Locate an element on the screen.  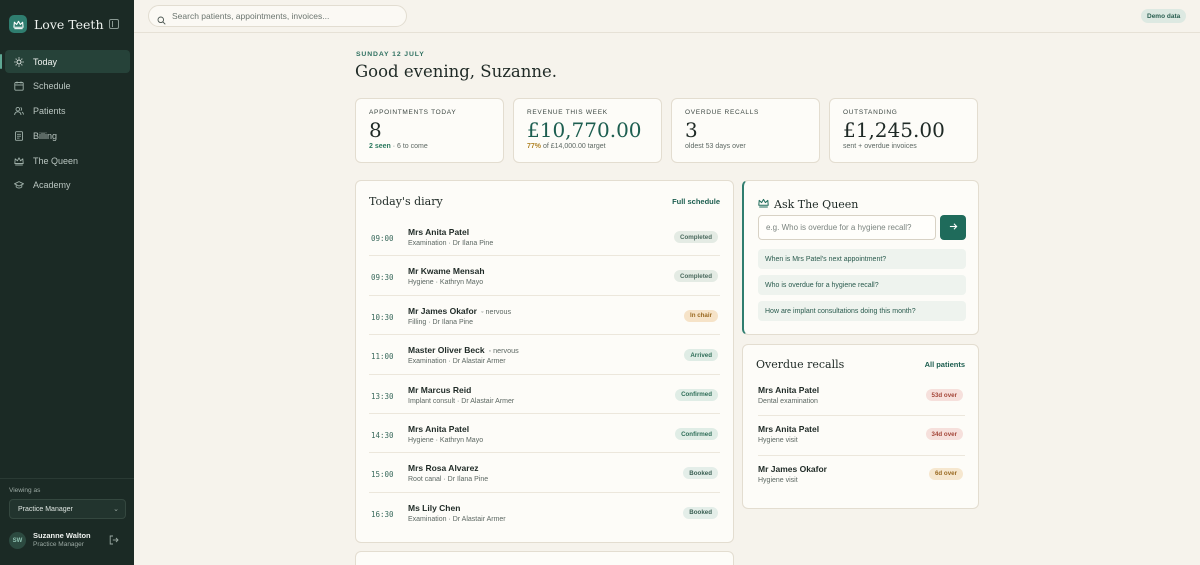
stat-sub: oldest 53 days over is located at coordinates (715, 146).